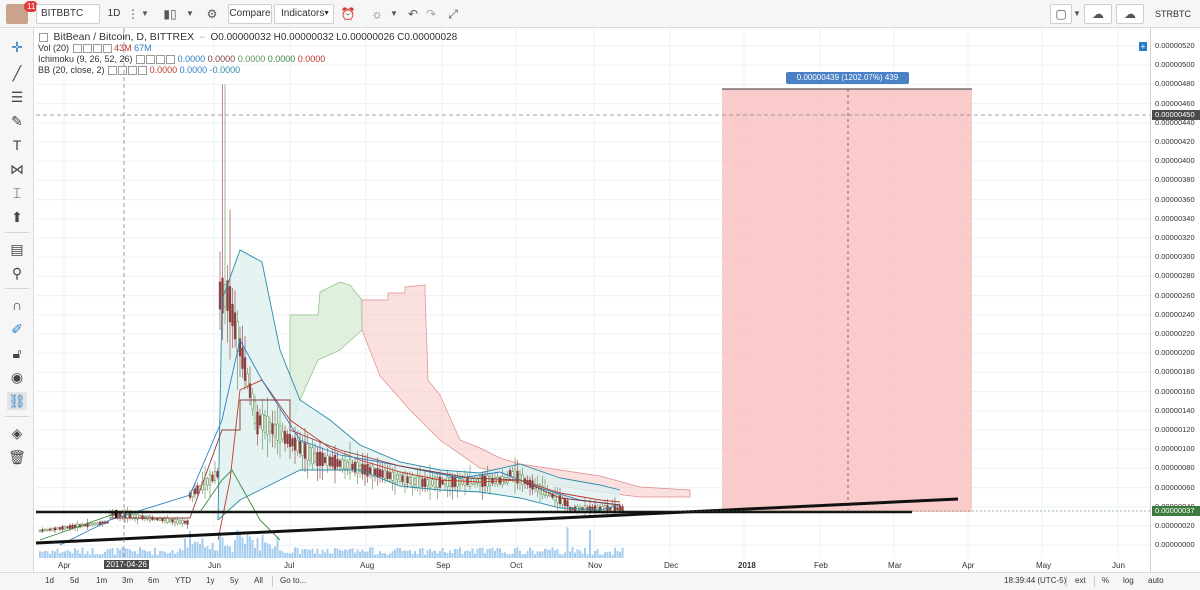 This screenshot has height=590, width=1200. What do you see at coordinates (1173, 14) in the screenshot?
I see `symbol-list-tab: STRBTC` at bounding box center [1173, 14].